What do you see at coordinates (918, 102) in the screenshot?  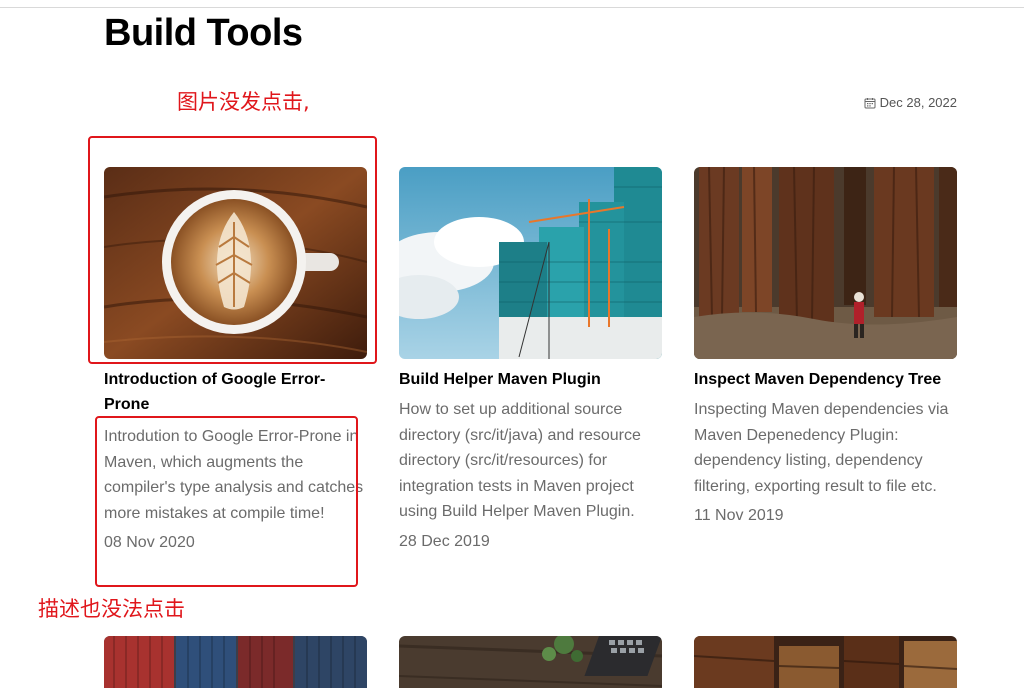 I see `last-updated-date-text: Dec 28, 2022` at bounding box center [918, 102].